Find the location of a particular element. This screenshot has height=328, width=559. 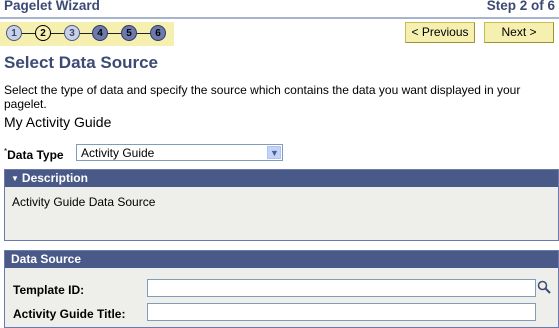

data-type-label: *Data Type is located at coordinates (34, 154).